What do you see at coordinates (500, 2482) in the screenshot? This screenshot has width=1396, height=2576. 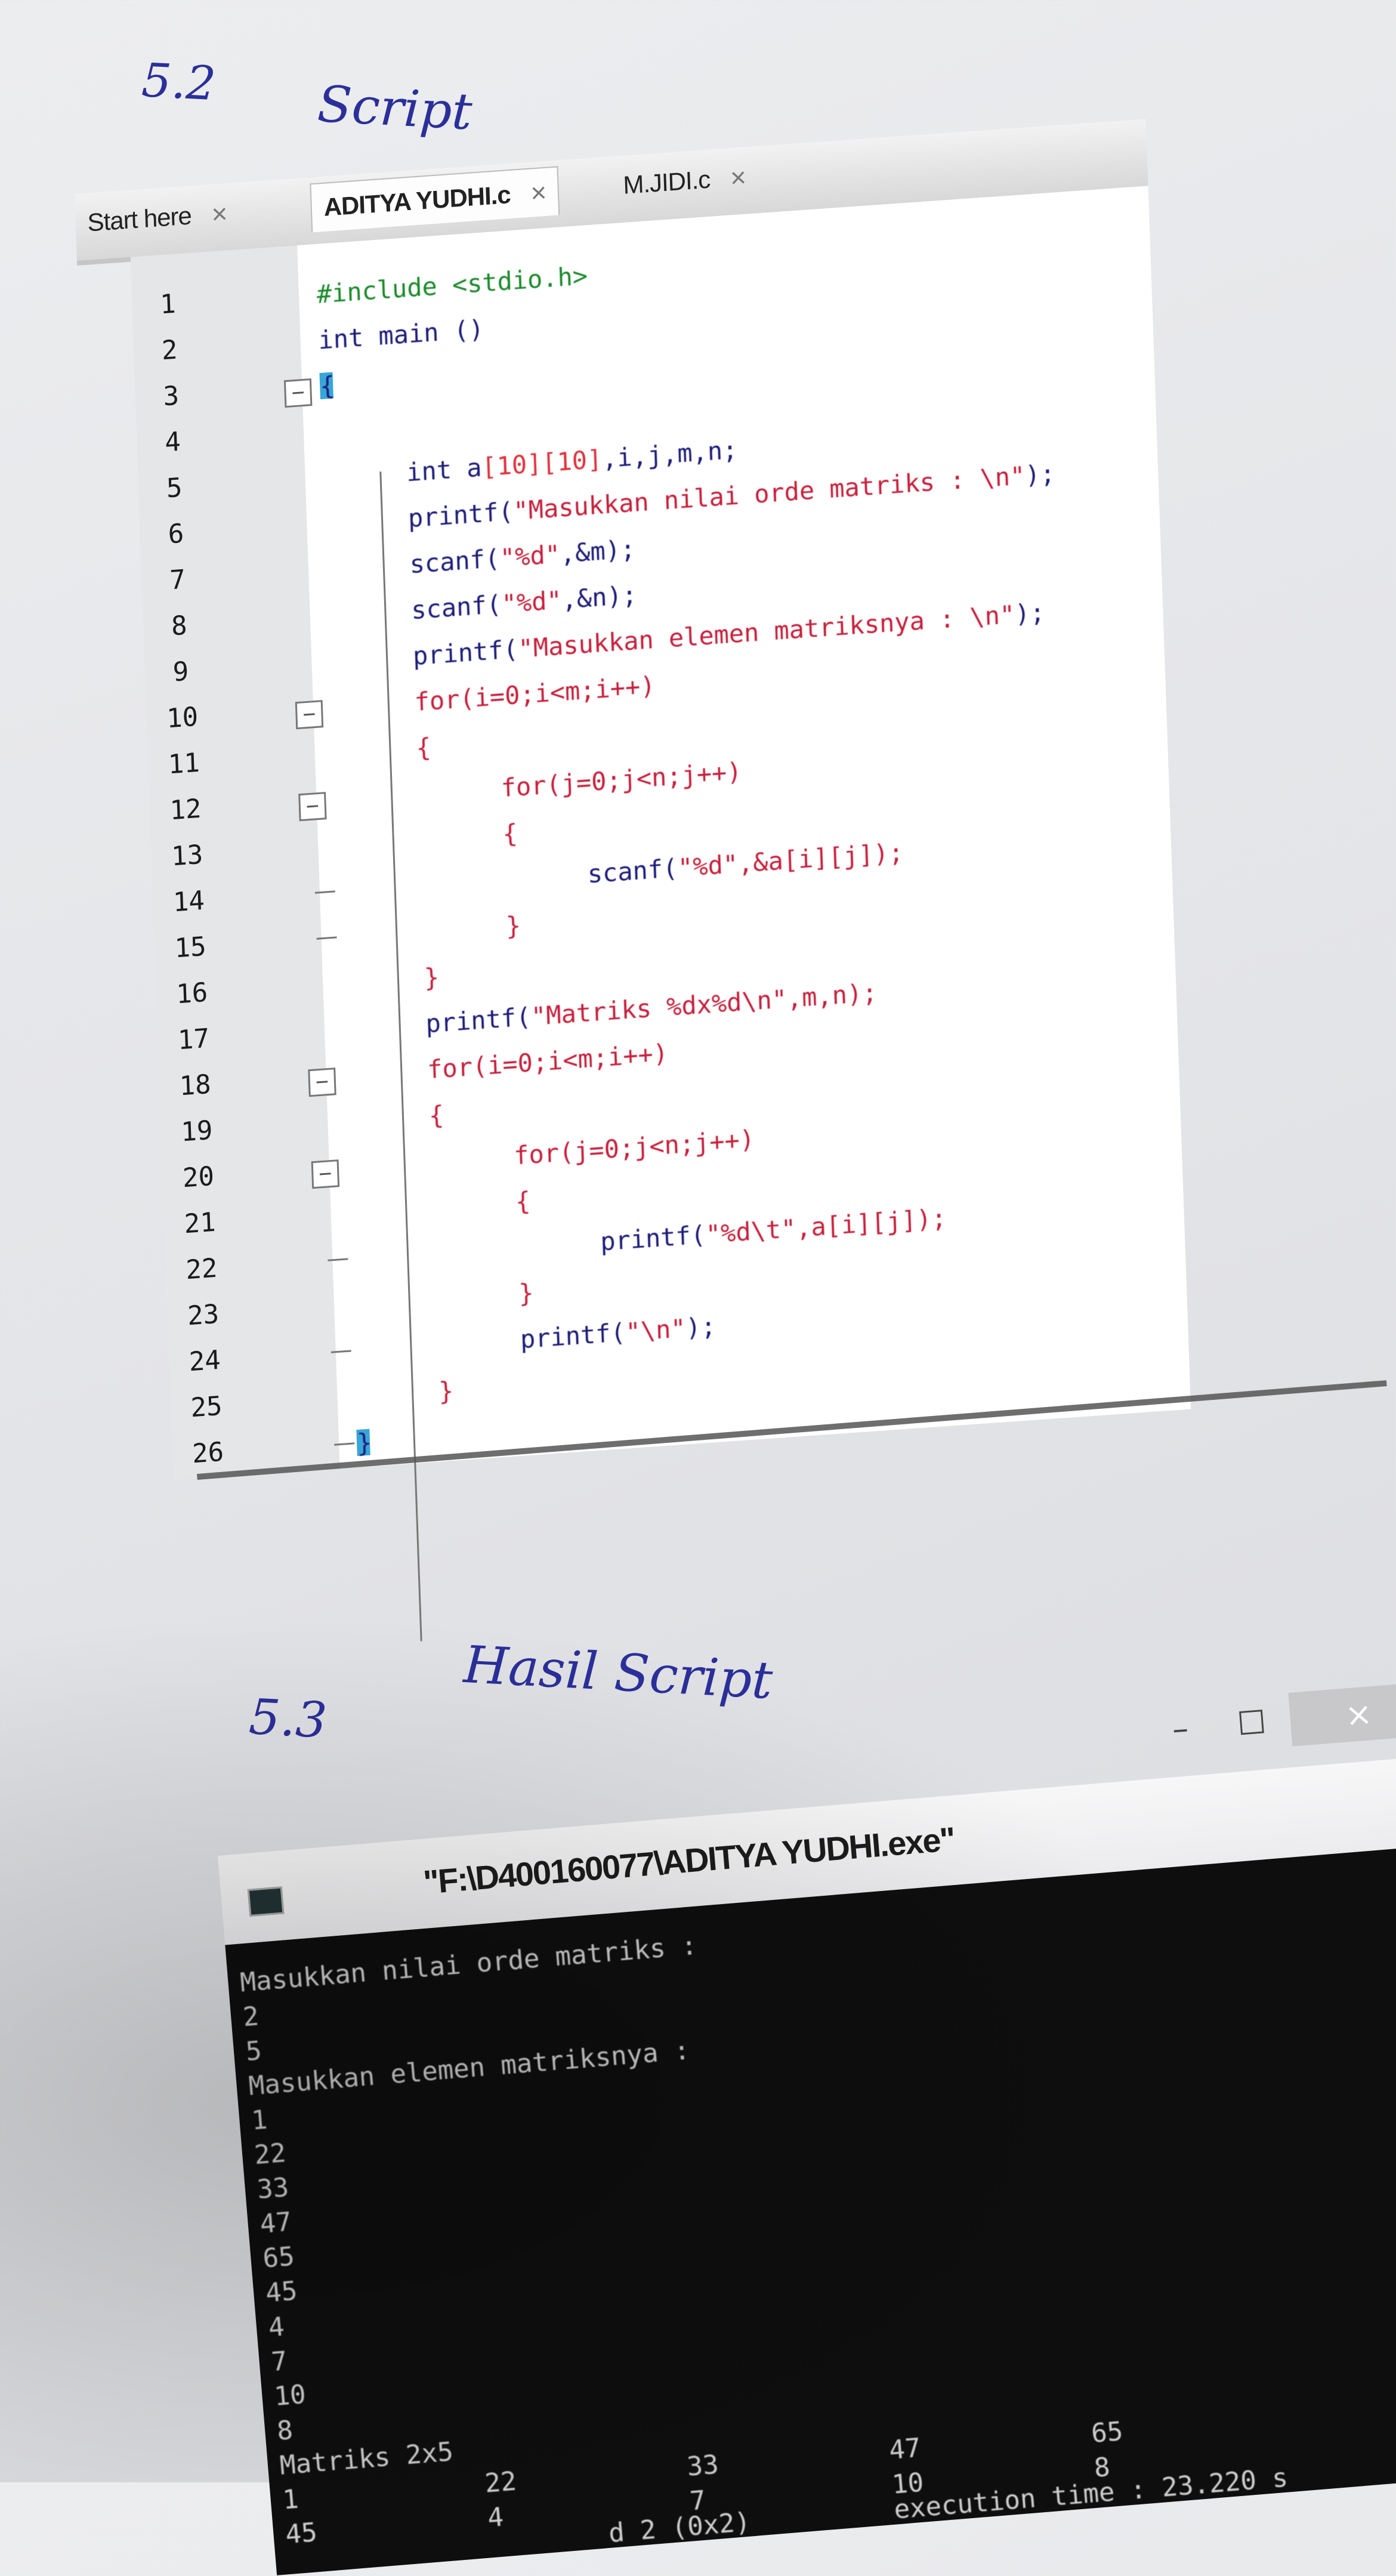 I see `matrix-cell: 22` at bounding box center [500, 2482].